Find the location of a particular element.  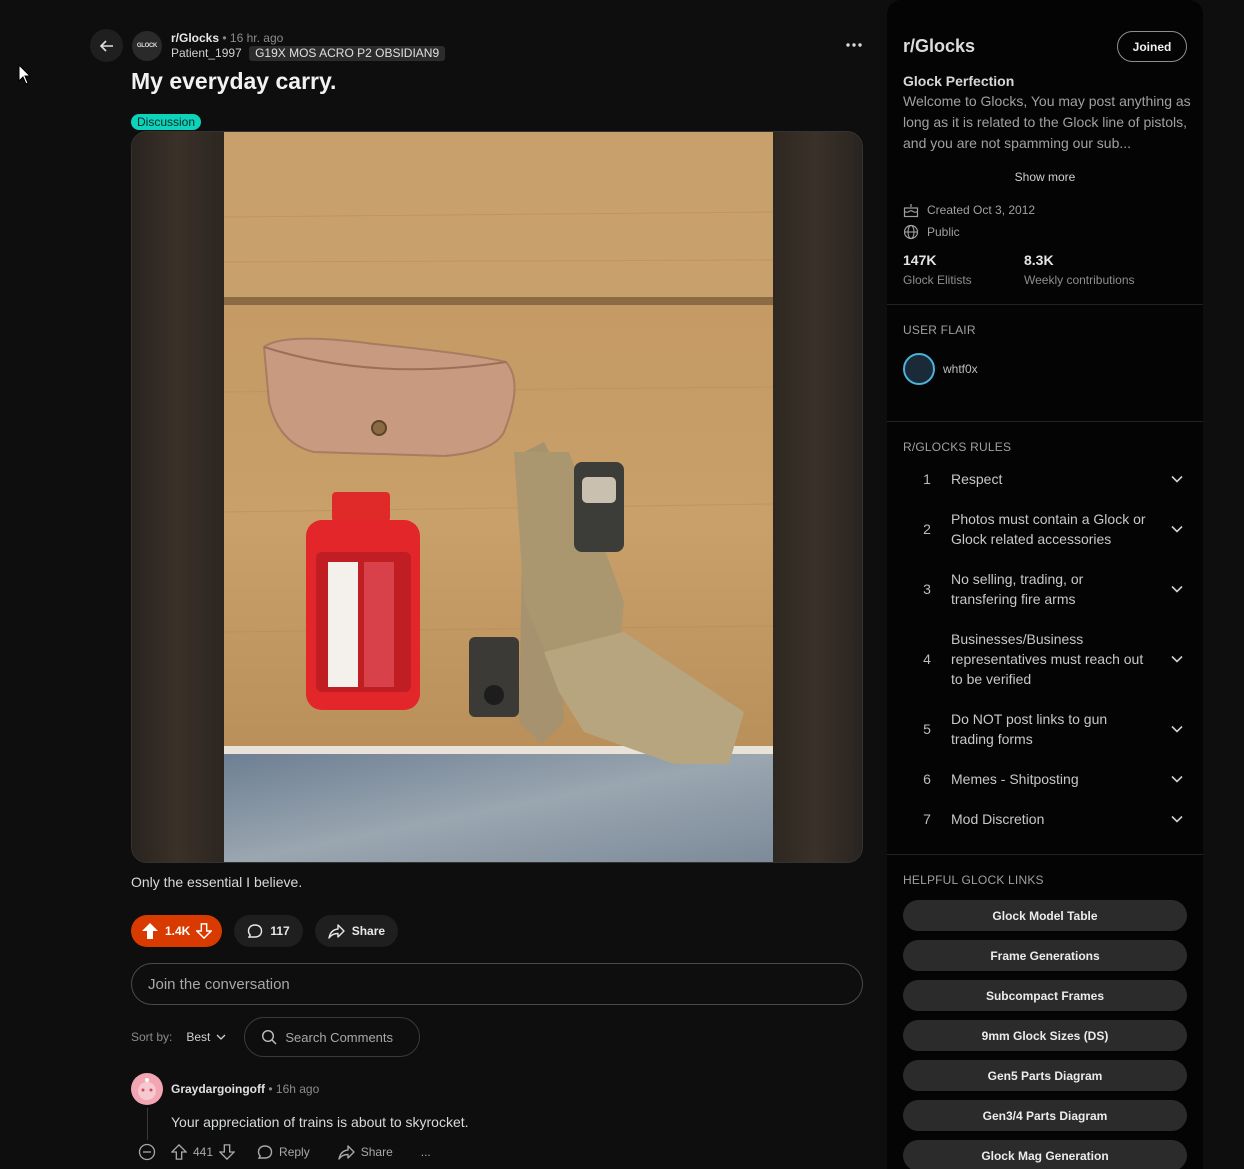

rules-heading: R/GLOCKS RULES is located at coordinates (957, 447).